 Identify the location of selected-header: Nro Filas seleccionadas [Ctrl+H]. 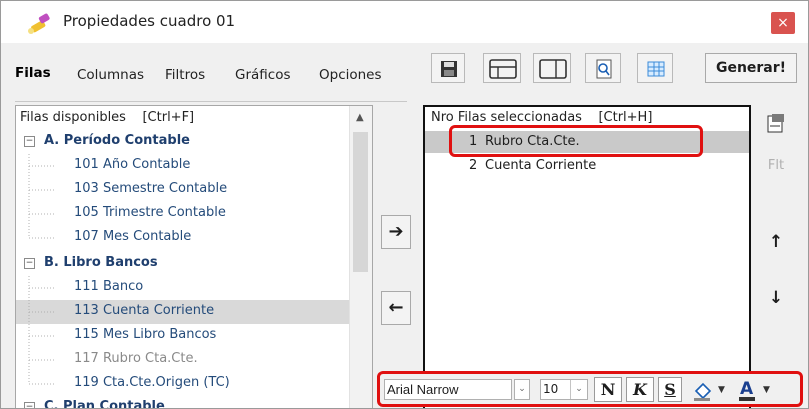
(542, 117).